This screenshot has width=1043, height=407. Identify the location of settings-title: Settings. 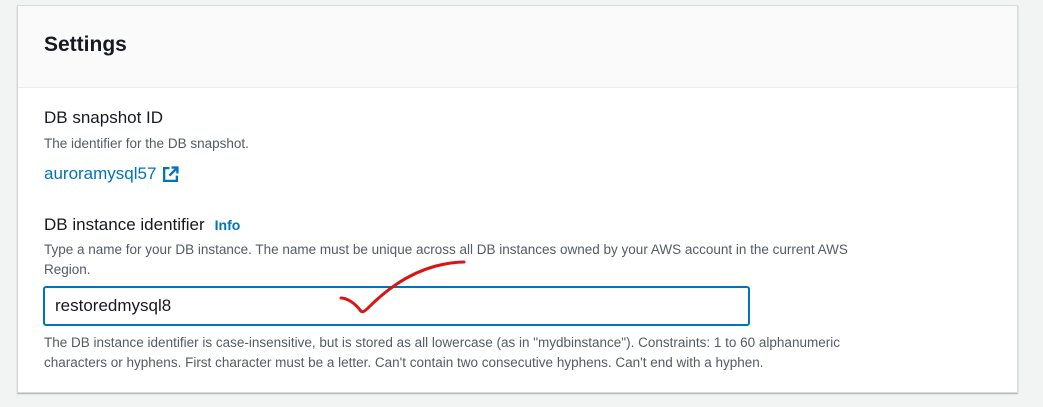
(85, 44).